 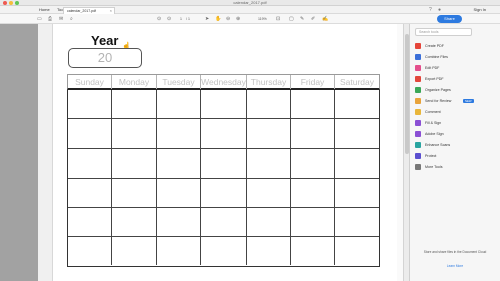 What do you see at coordinates (418, 101) in the screenshot?
I see `send-for-review-icon` at bounding box center [418, 101].